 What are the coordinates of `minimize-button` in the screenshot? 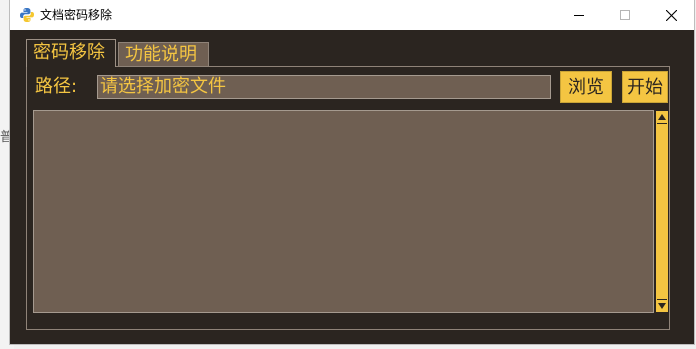 It's located at (579, 15).